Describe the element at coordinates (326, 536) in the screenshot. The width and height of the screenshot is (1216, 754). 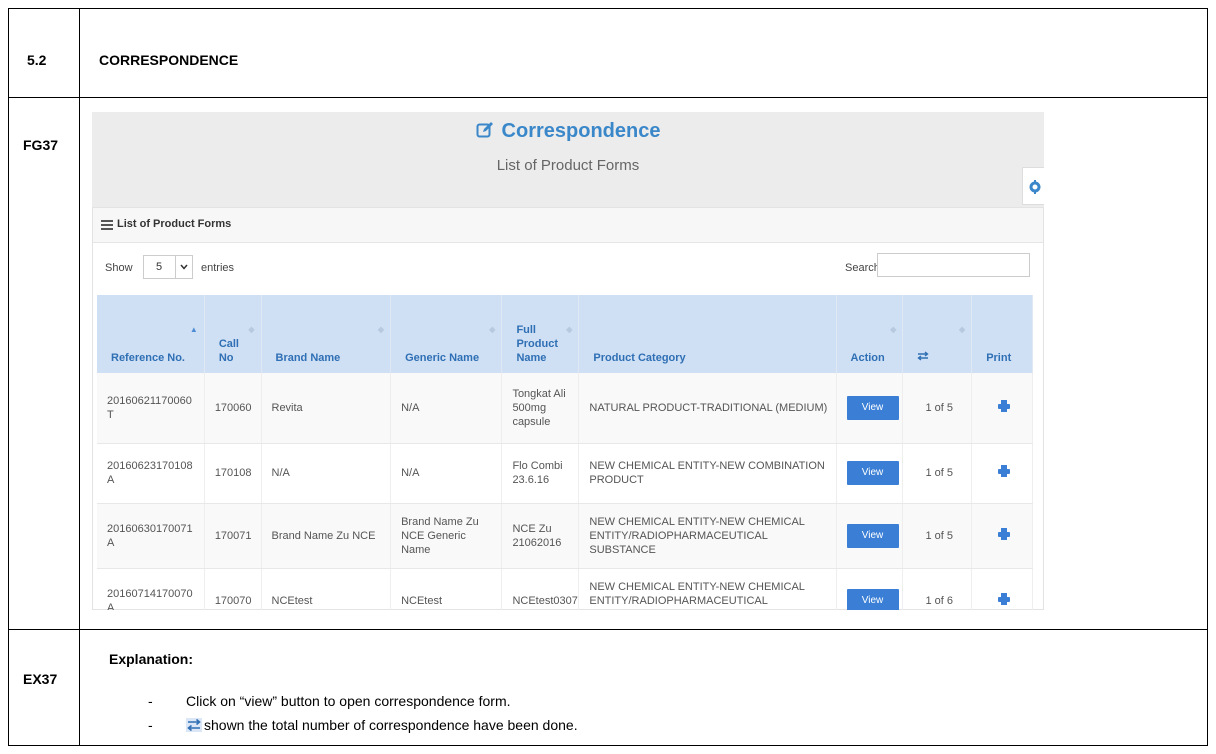
I see `brand-name: Brand Name Zu NCE` at that location.